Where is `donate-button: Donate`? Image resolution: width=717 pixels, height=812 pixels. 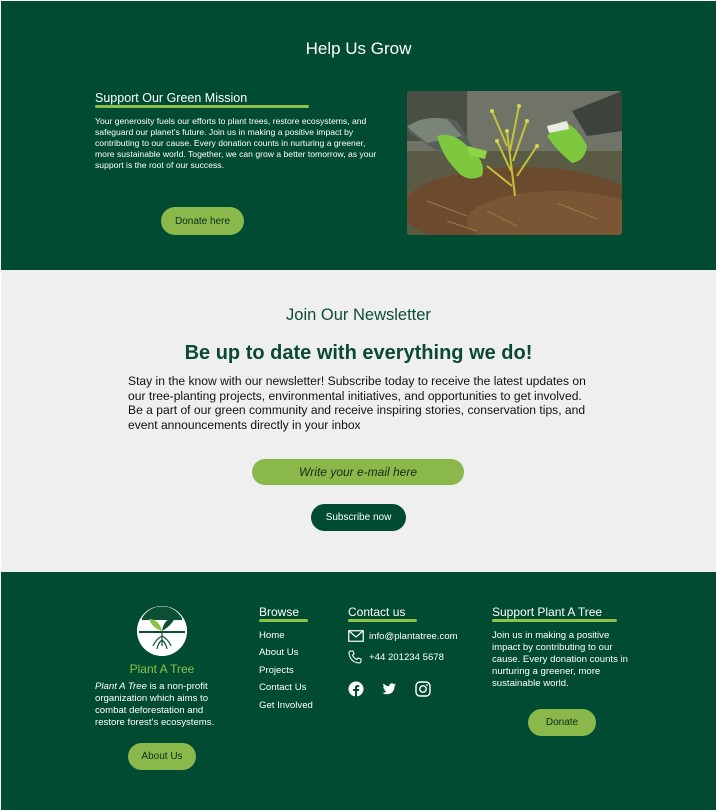 donate-button: Donate is located at coordinates (562, 722).